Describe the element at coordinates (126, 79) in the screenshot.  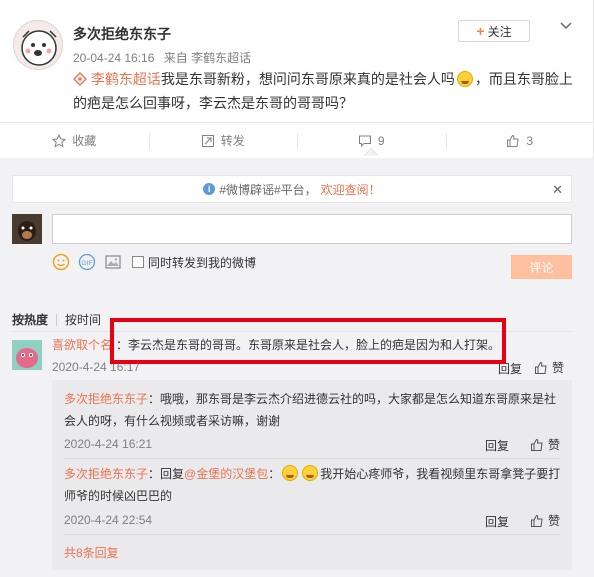
I see `topic-link: 李鹤东超话` at that location.